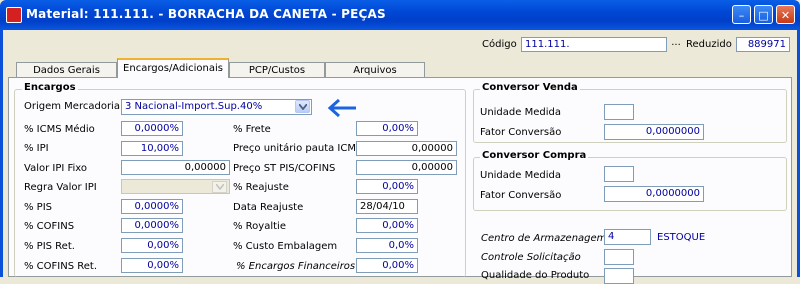 The image size is (800, 284). What do you see at coordinates (259, 226) in the screenshot?
I see `royaltie-label: % Royaltie` at bounding box center [259, 226].